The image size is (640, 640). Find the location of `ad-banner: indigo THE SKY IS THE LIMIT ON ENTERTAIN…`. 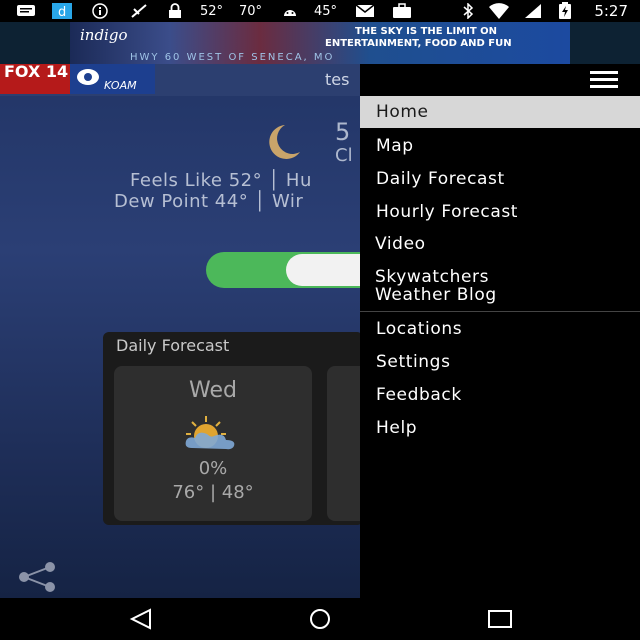

ad-banner: indigo THE SKY IS THE LIMIT ON ENTERTAIN… is located at coordinates (320, 43).